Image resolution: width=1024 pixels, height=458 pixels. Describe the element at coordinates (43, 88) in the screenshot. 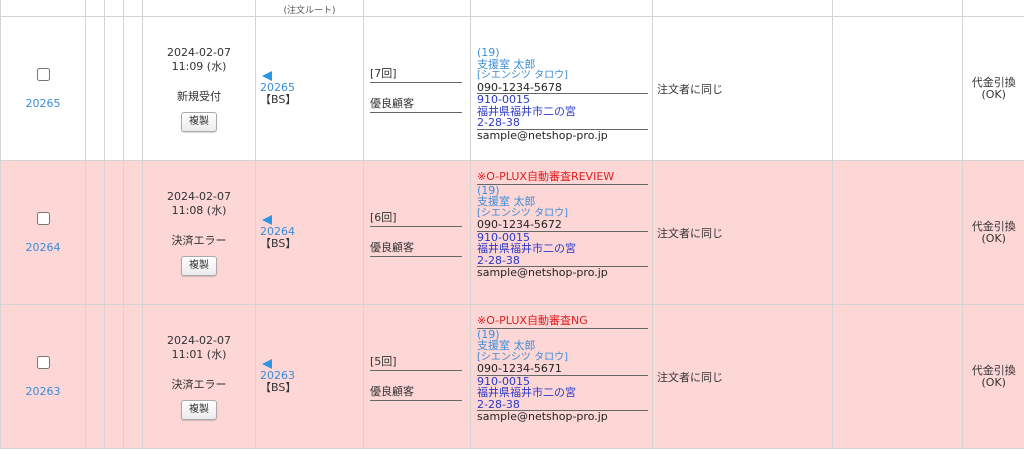

I see `select-cell: 20265` at that location.